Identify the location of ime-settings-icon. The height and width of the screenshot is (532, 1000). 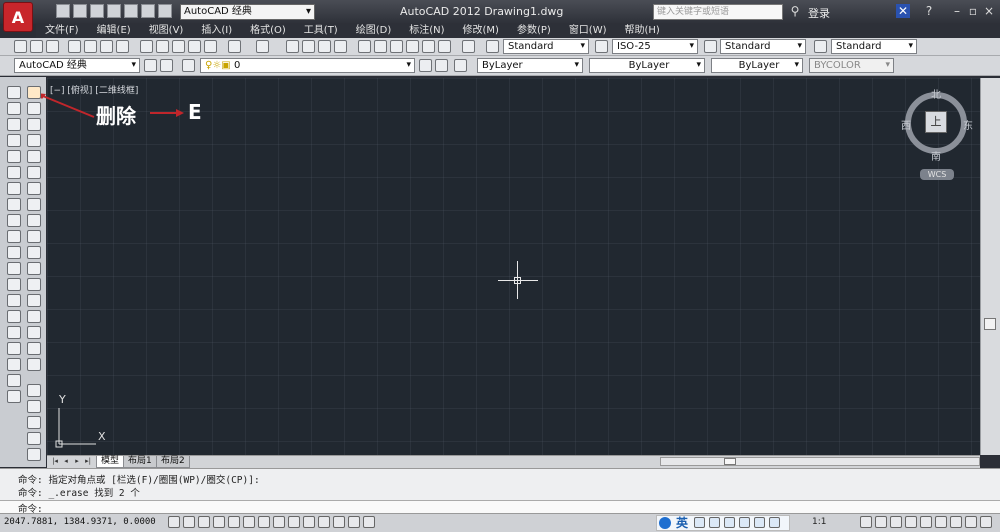
(774, 522).